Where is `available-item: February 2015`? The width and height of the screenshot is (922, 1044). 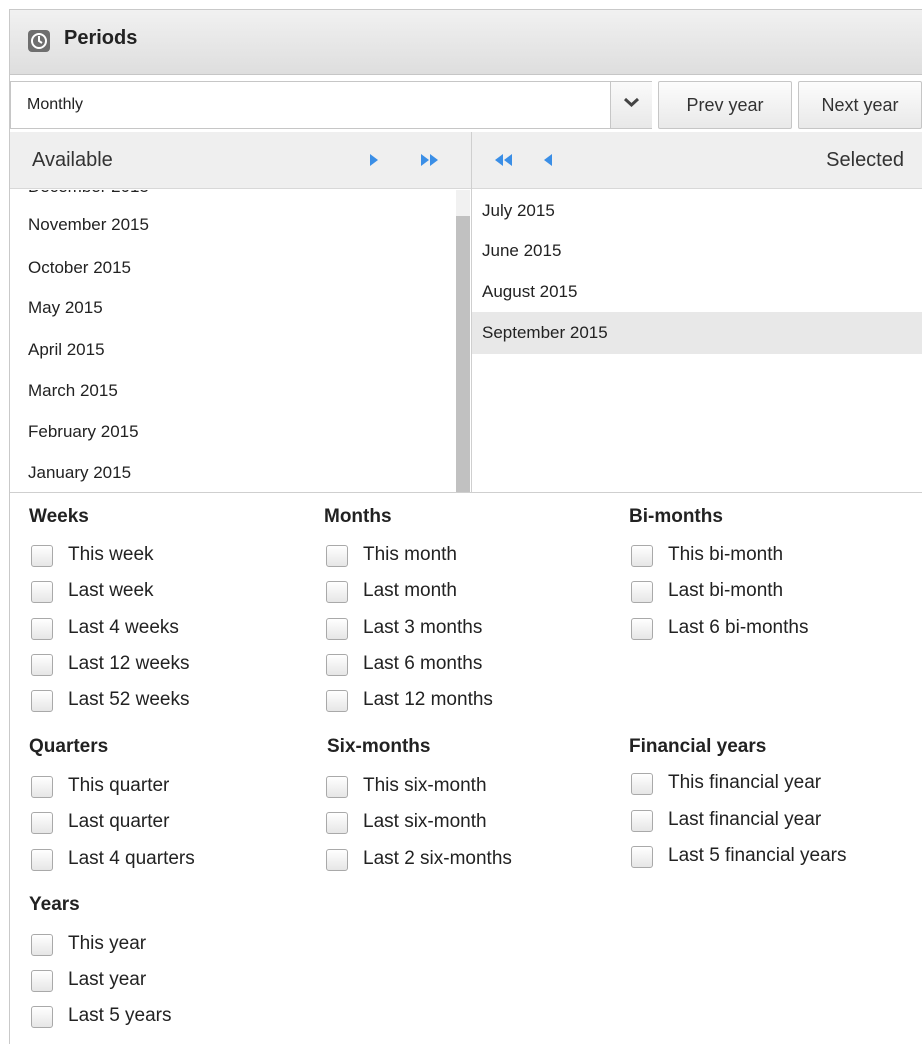 available-item: February 2015 is located at coordinates (74, 432).